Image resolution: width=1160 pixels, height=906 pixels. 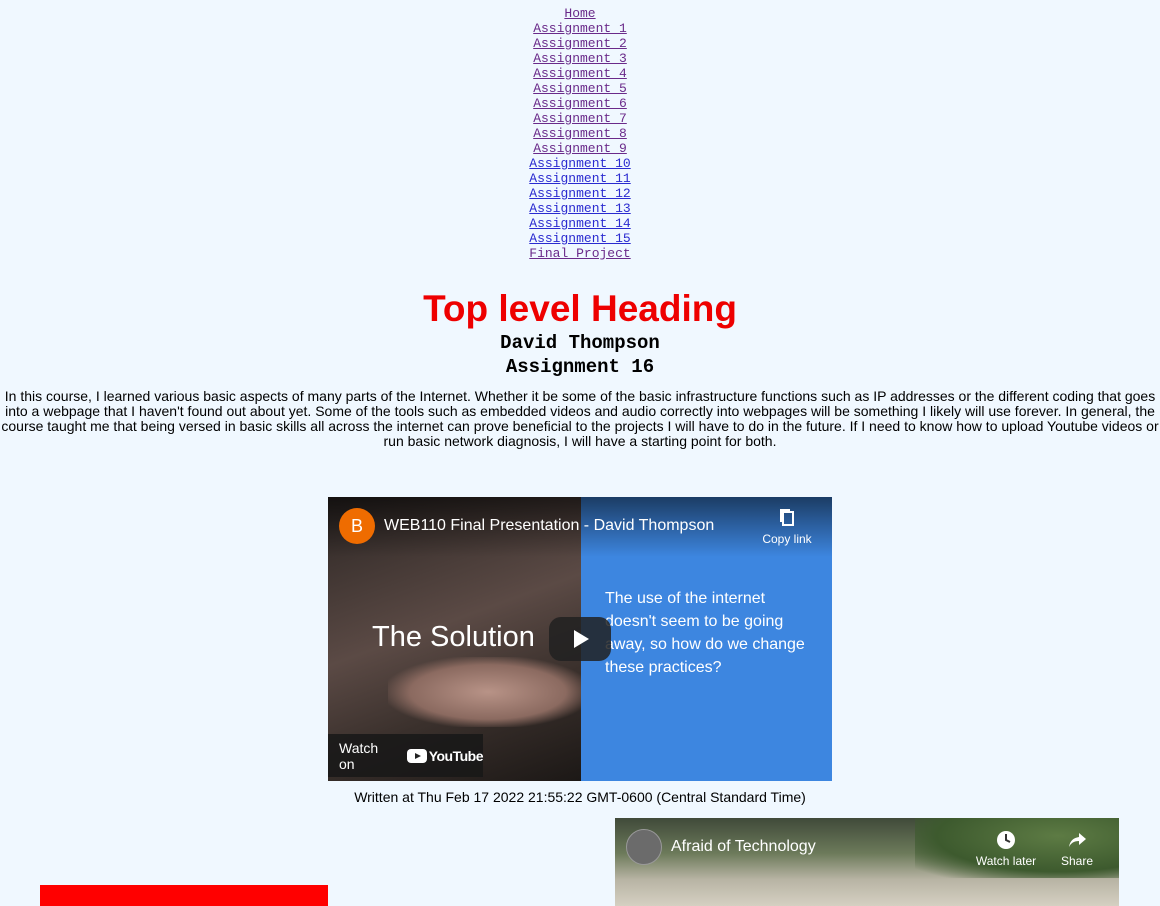 What do you see at coordinates (1077, 861) in the screenshot?
I see `share-label: Share` at bounding box center [1077, 861].